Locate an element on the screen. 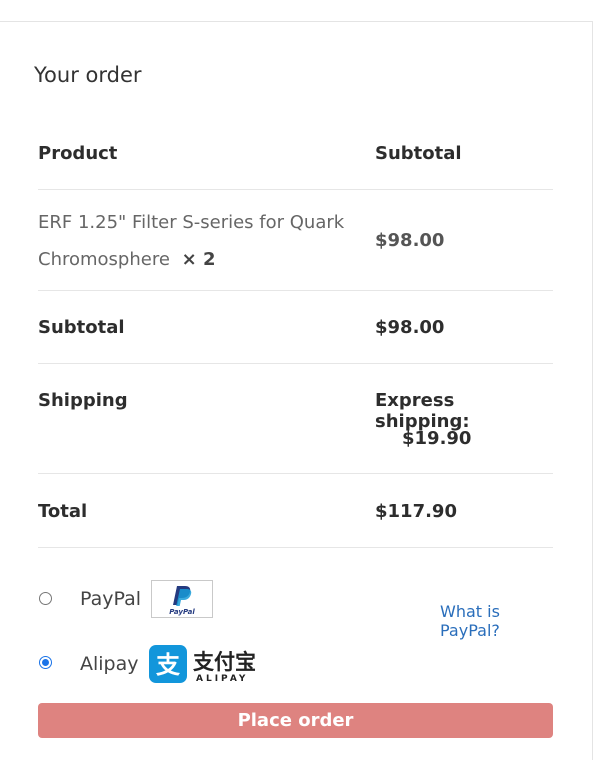 This screenshot has height=760, width=597. payment-option-alipay: Alipay 支 支付宝 ALIPAY is located at coordinates (188, 664).